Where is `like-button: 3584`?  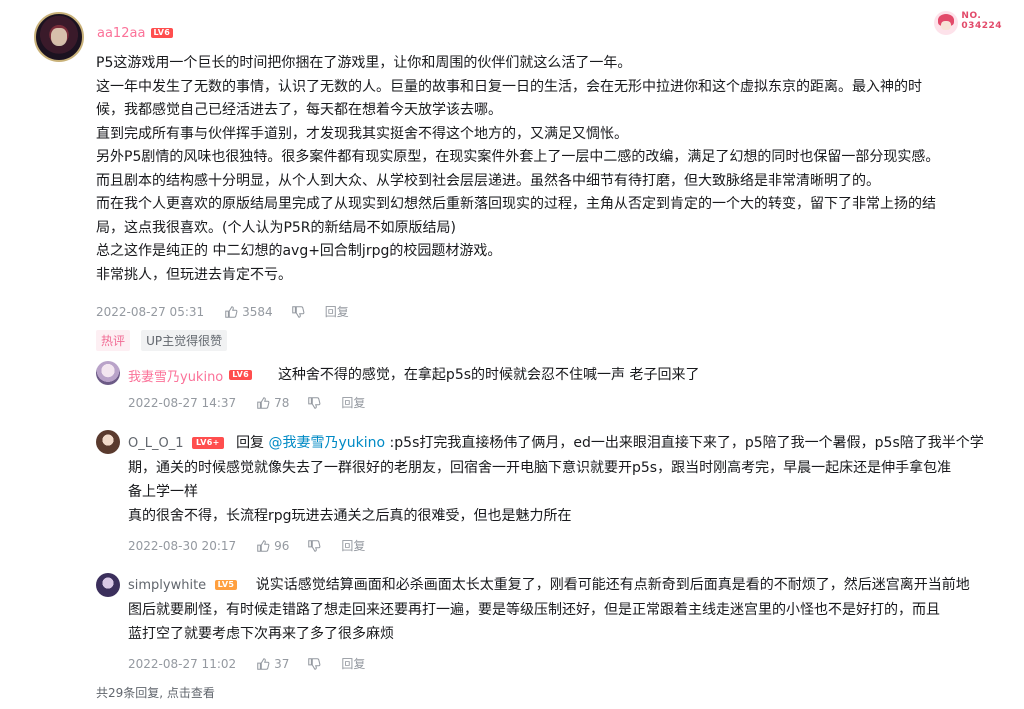
like-button: 3584 is located at coordinates (248, 312).